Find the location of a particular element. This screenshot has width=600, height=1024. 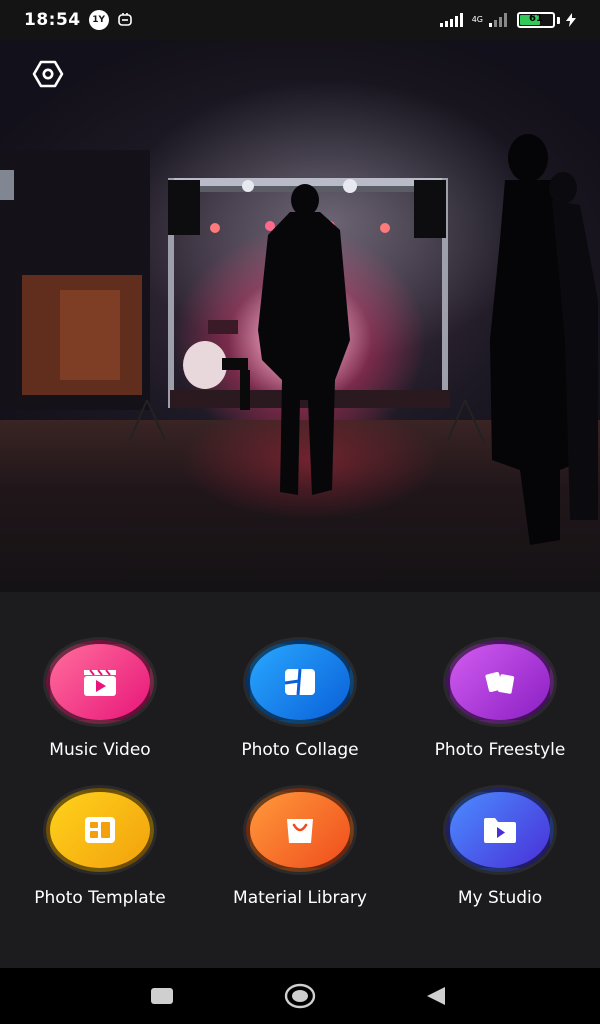

home-button is located at coordinates (300, 996).